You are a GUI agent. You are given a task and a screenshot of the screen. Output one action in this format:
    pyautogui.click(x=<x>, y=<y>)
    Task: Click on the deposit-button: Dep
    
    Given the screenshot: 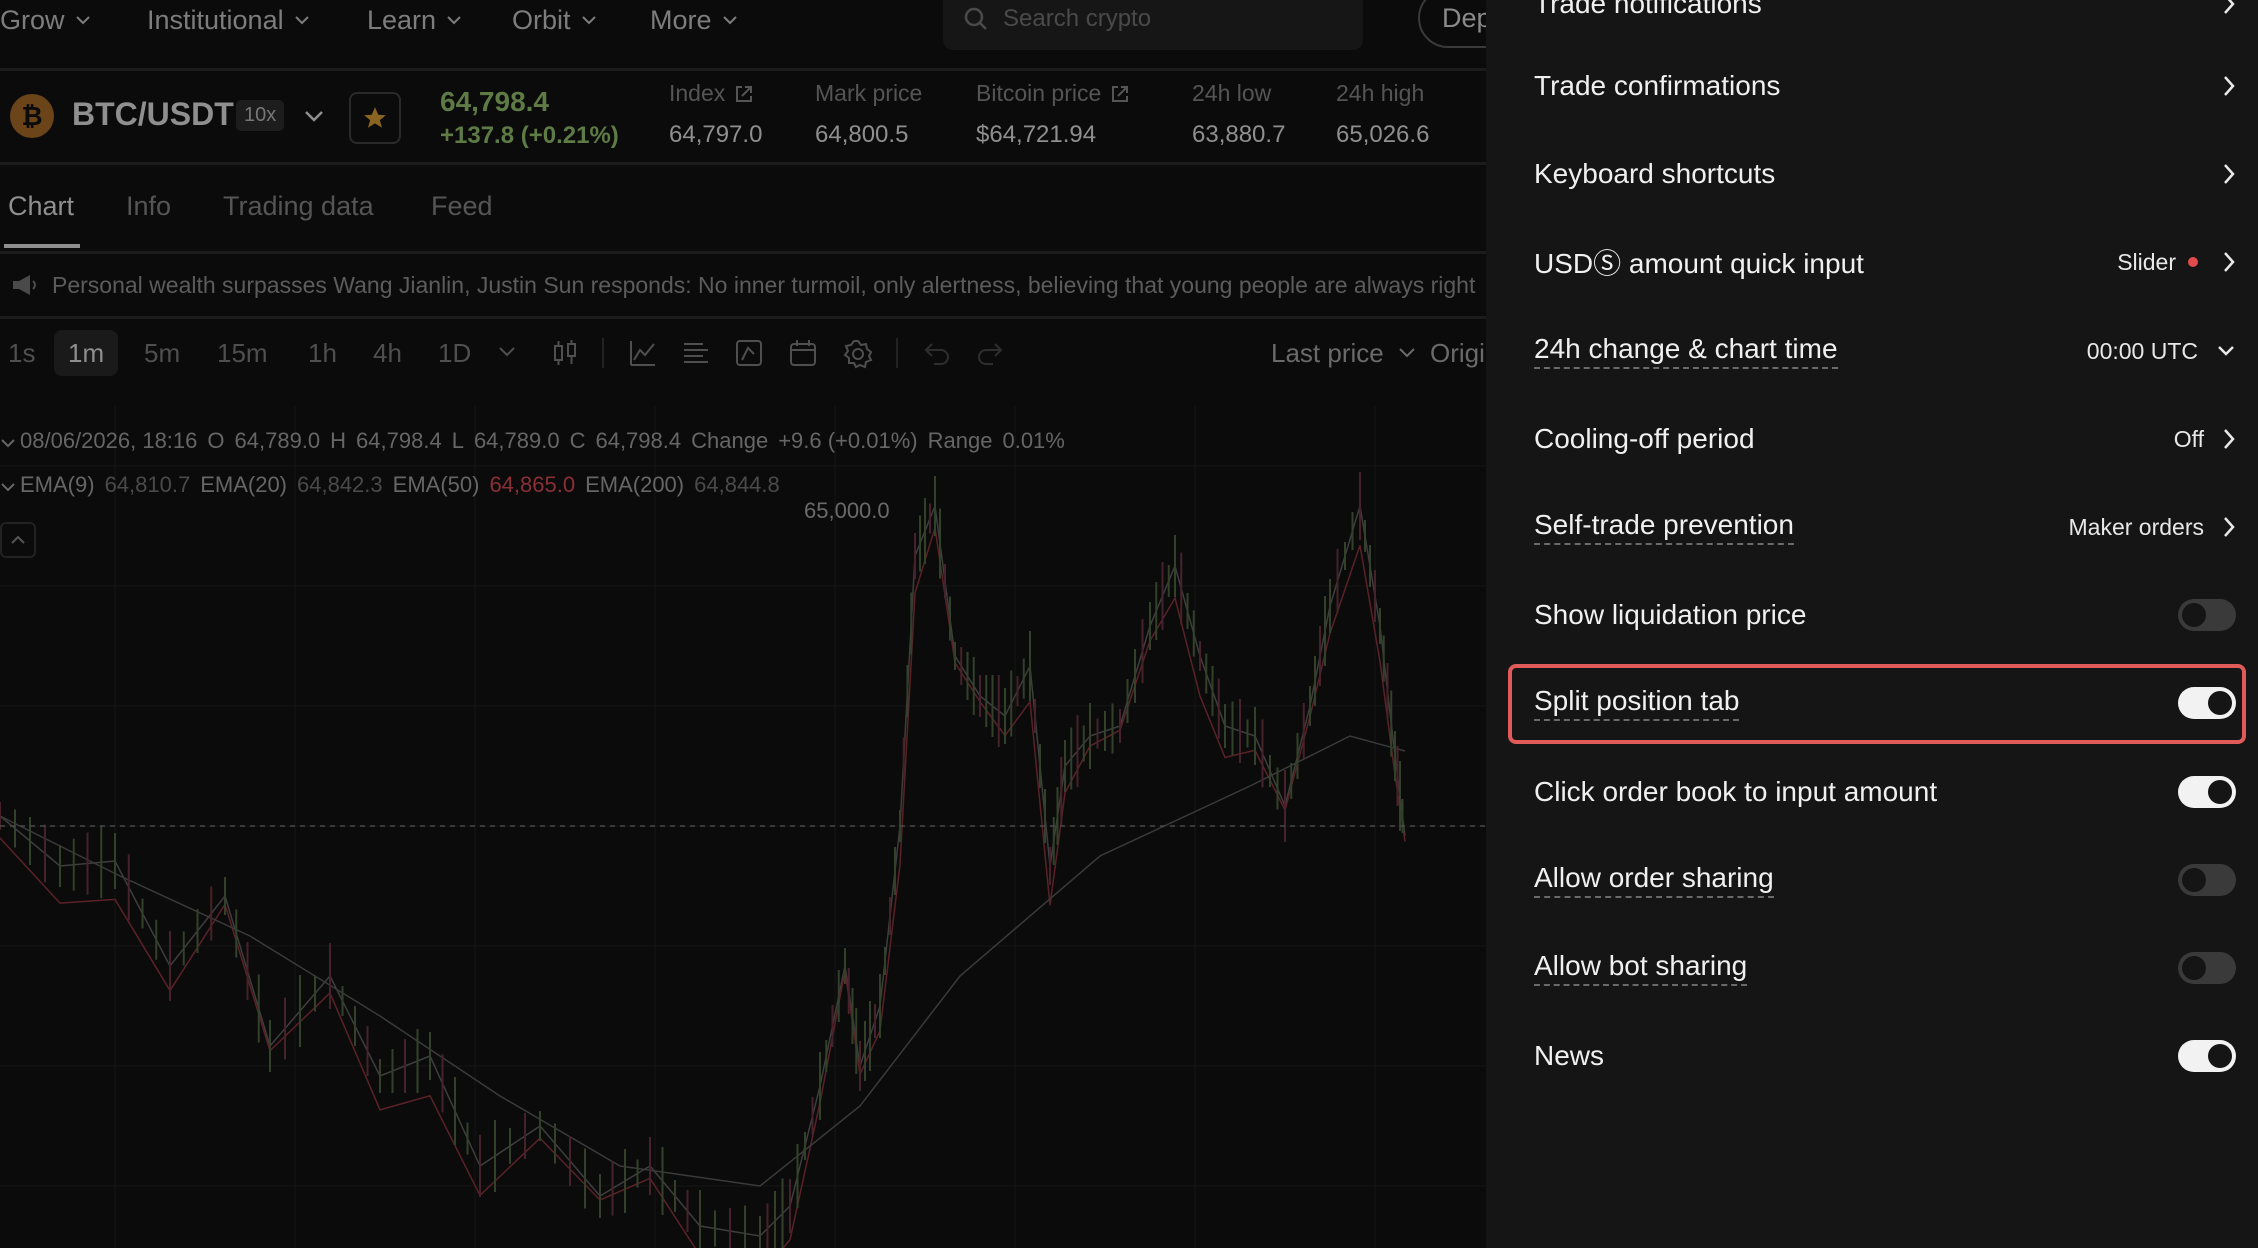 What is the action you would take?
    pyautogui.click(x=1452, y=24)
    